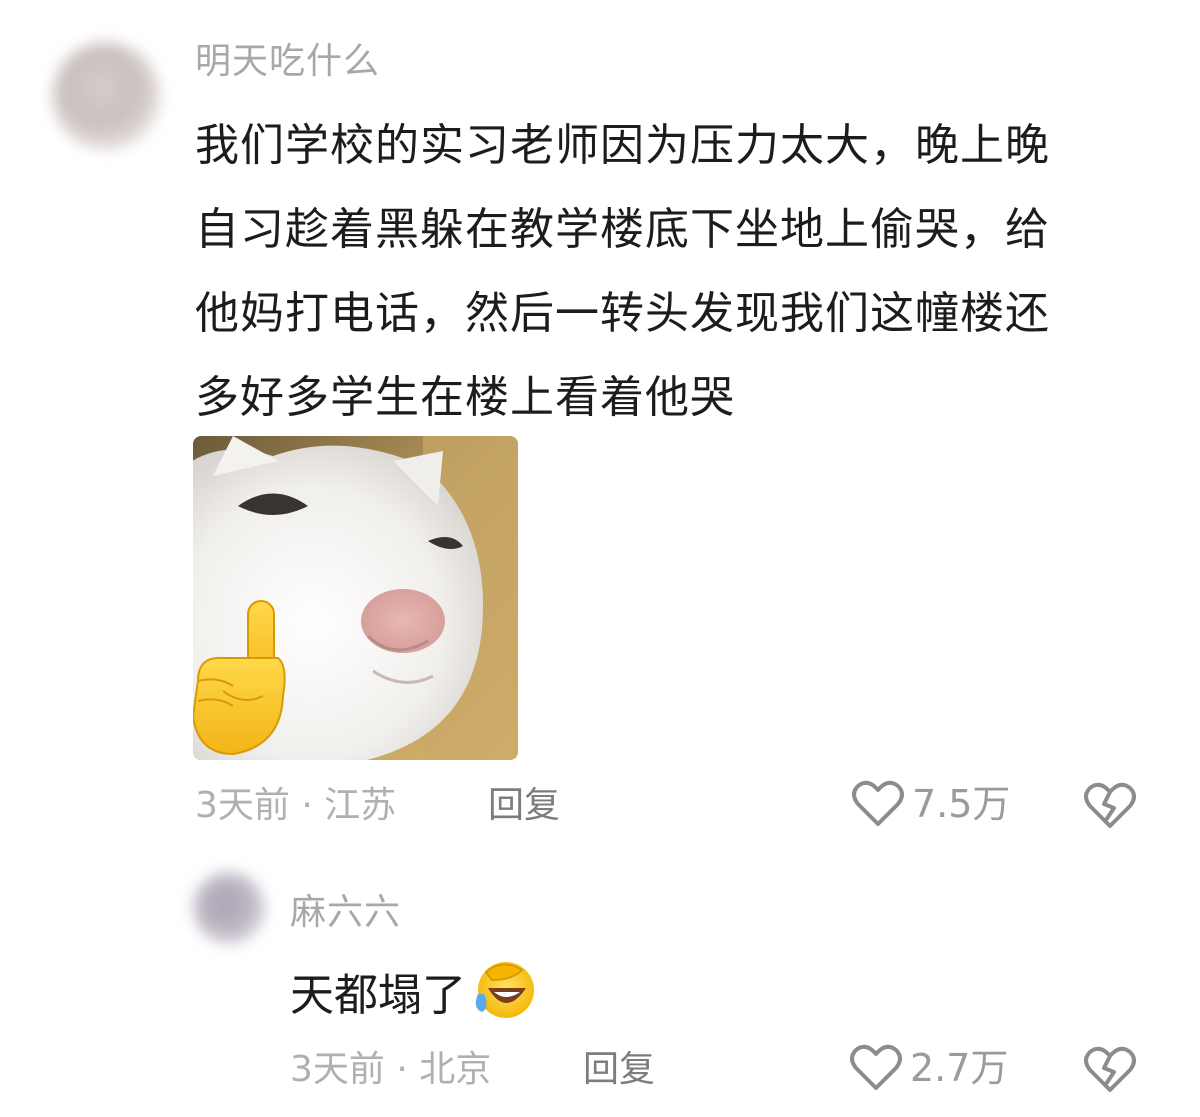 Image resolution: width=1200 pixels, height=1117 pixels. I want to click on reply-avatar, so click(229, 908).